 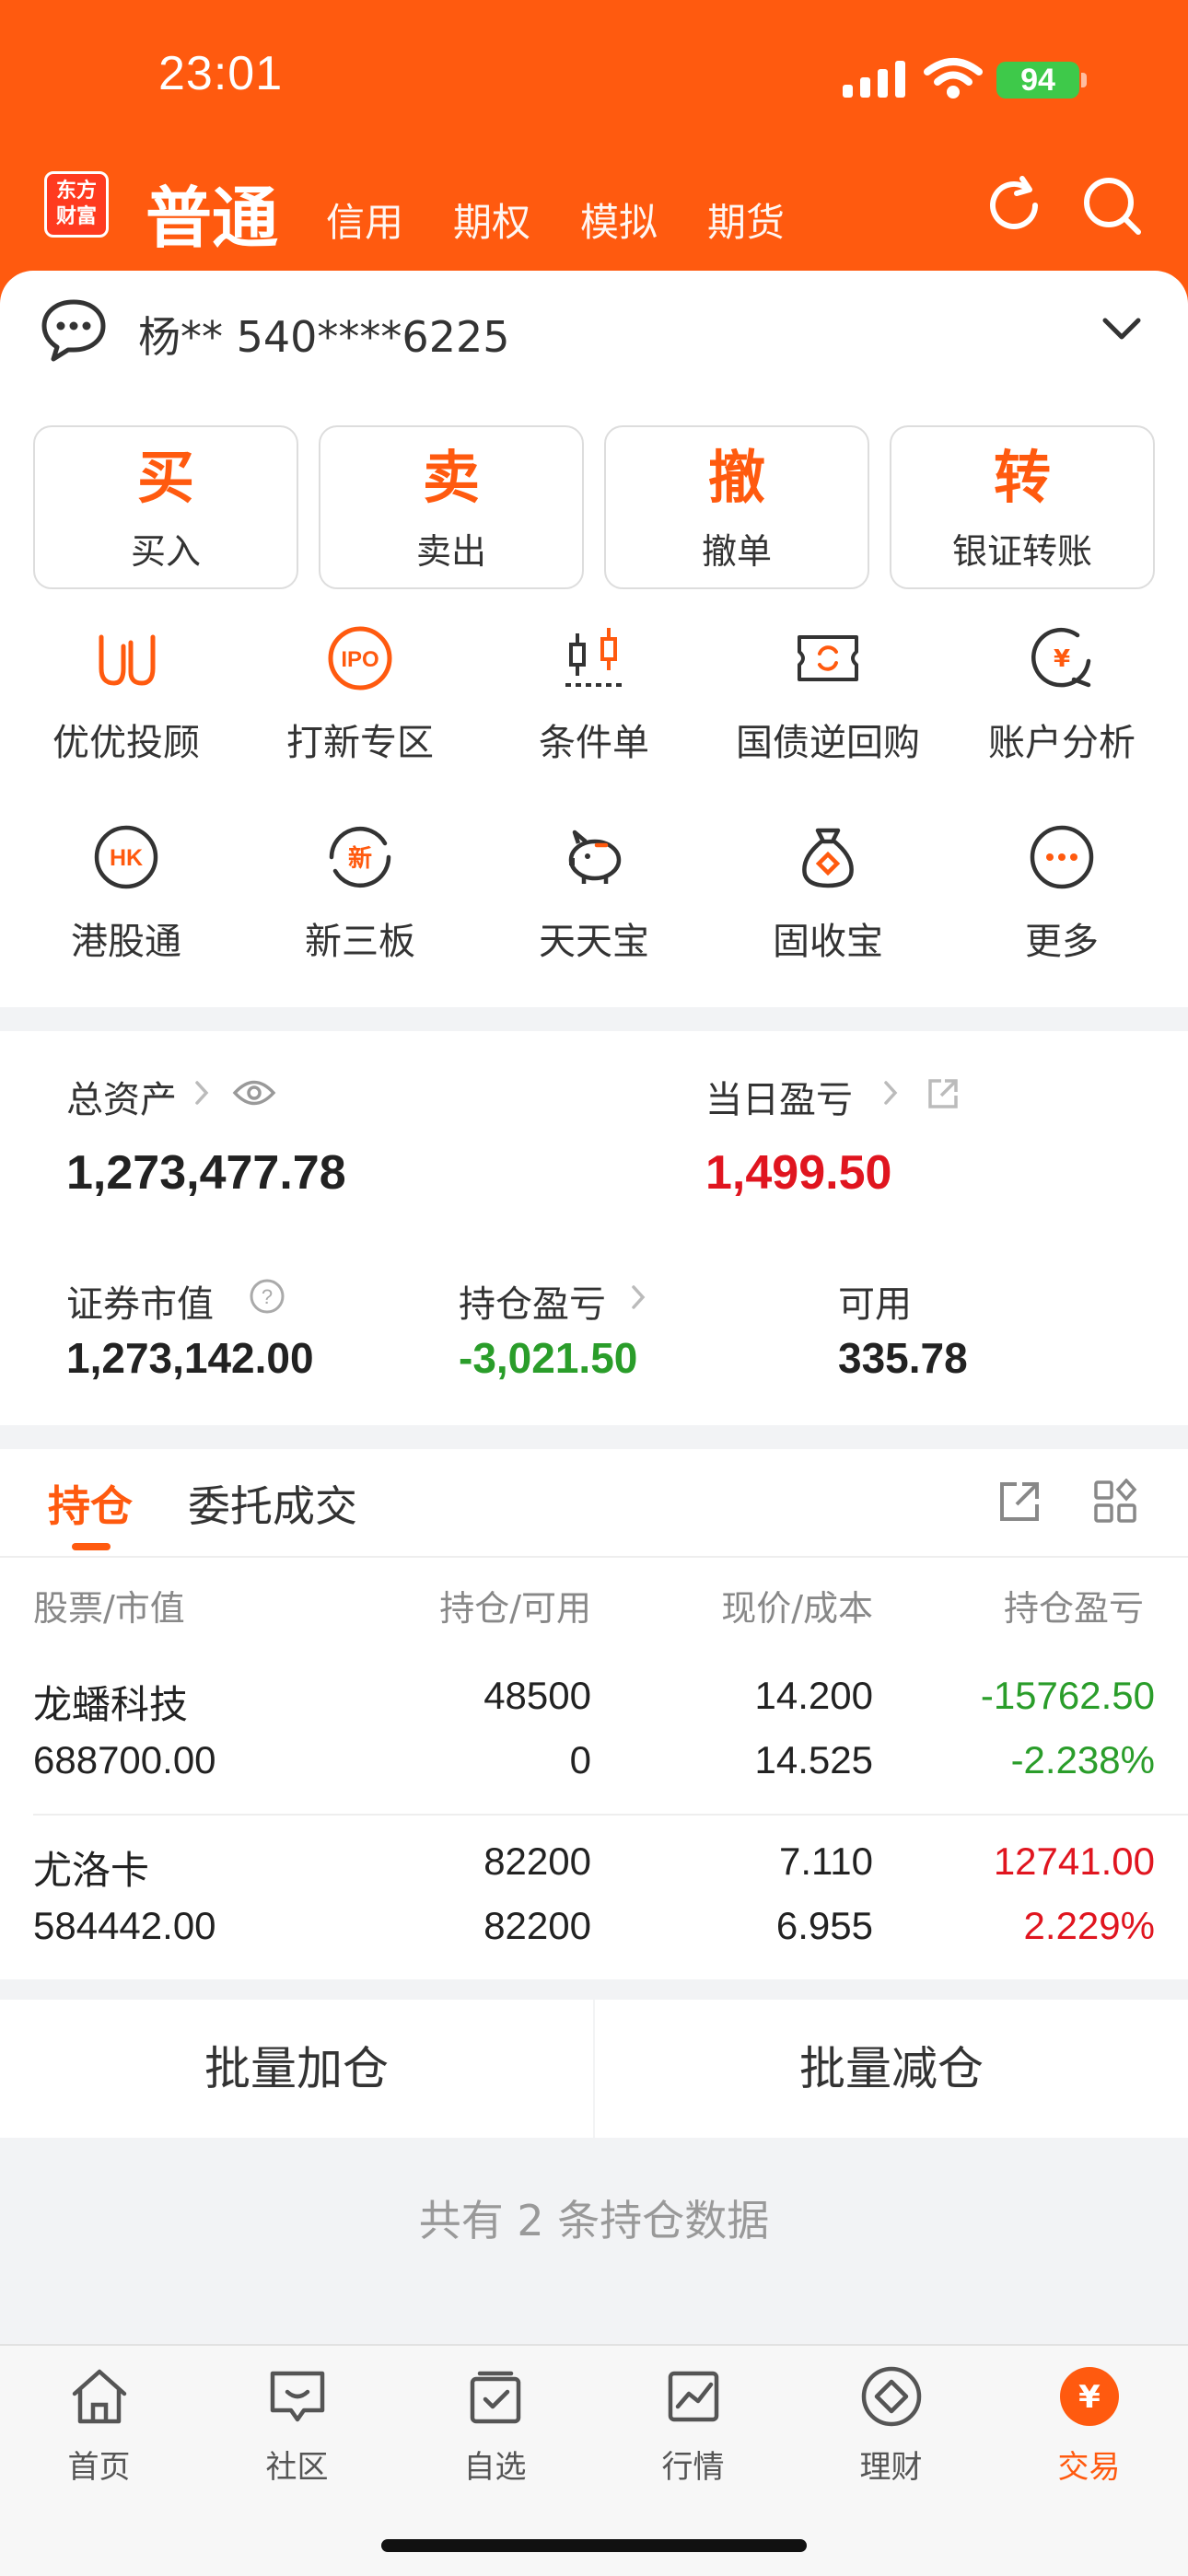 What do you see at coordinates (736, 507) in the screenshot?
I see `cancel-order-button: 撤 撤单` at bounding box center [736, 507].